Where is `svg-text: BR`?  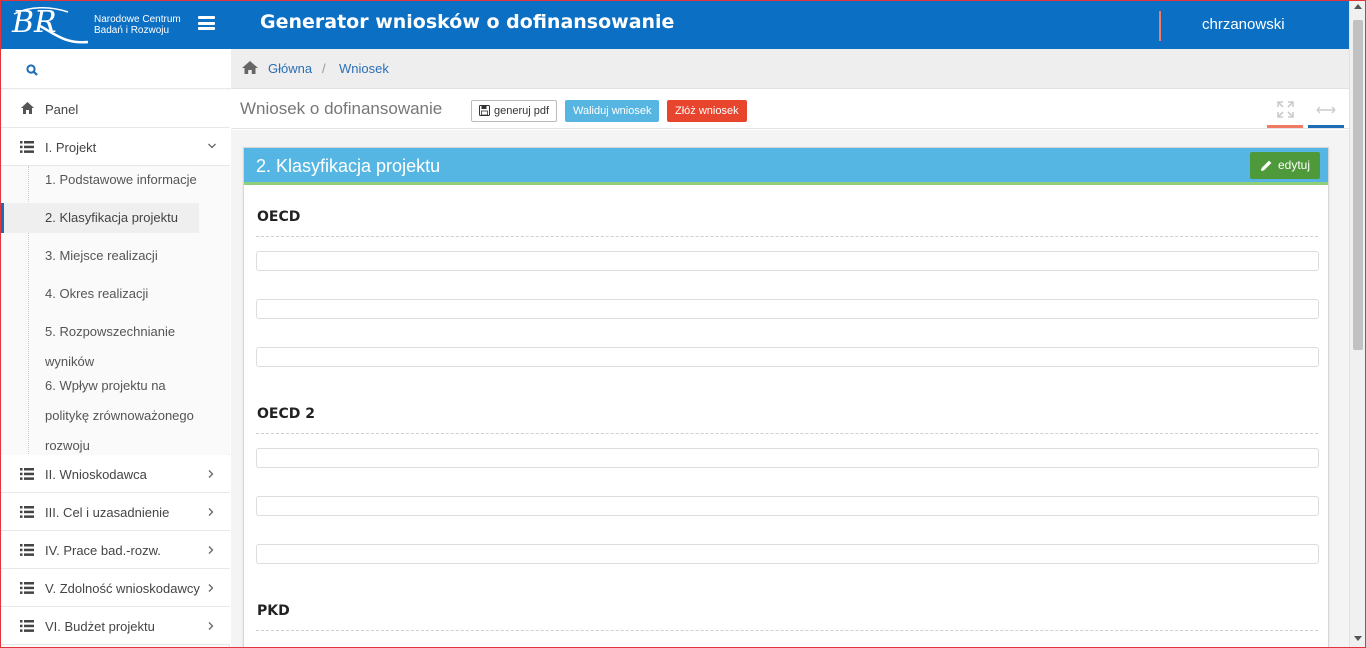
svg-text: BR is located at coordinates (34, 22).